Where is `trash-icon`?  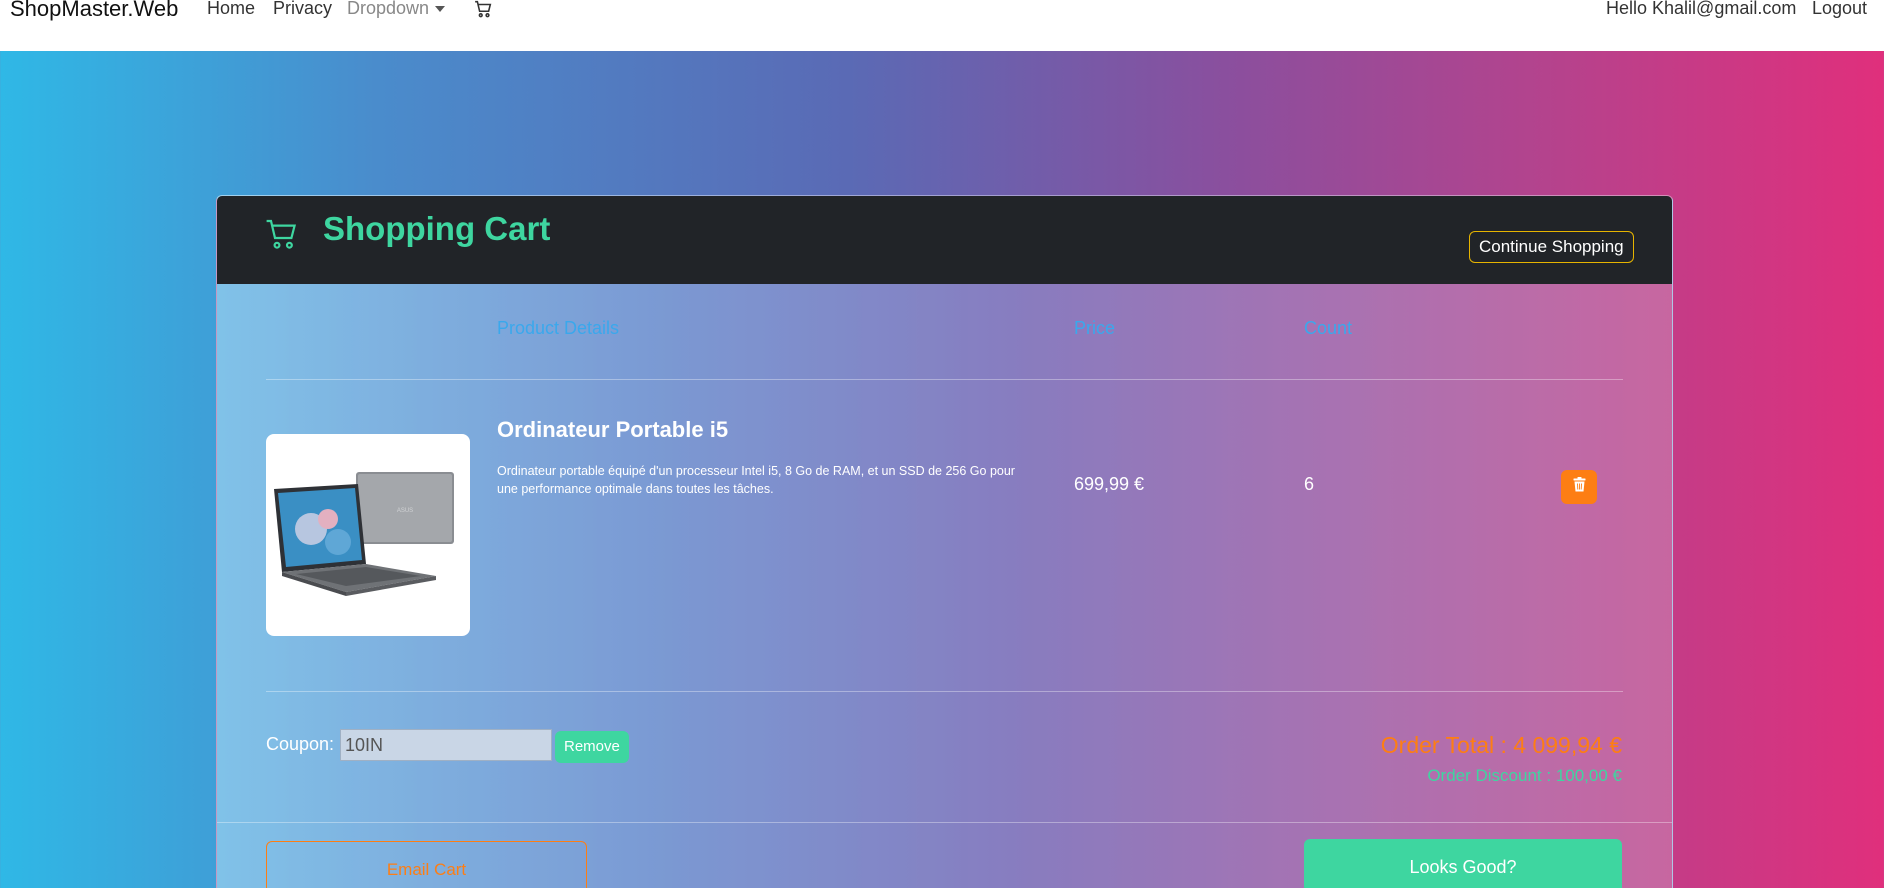 trash-icon is located at coordinates (1579, 487).